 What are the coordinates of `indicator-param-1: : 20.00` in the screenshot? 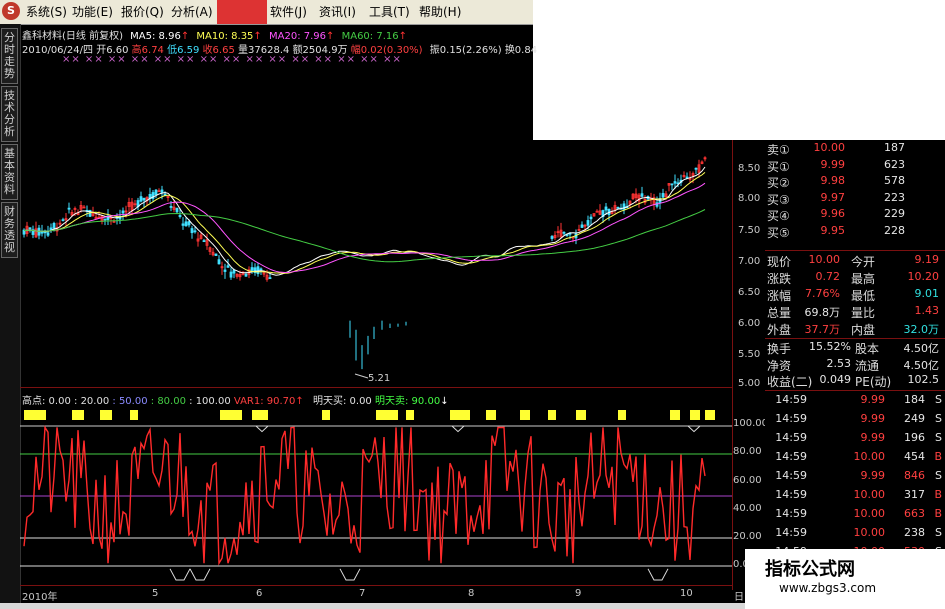 It's located at (92, 401).